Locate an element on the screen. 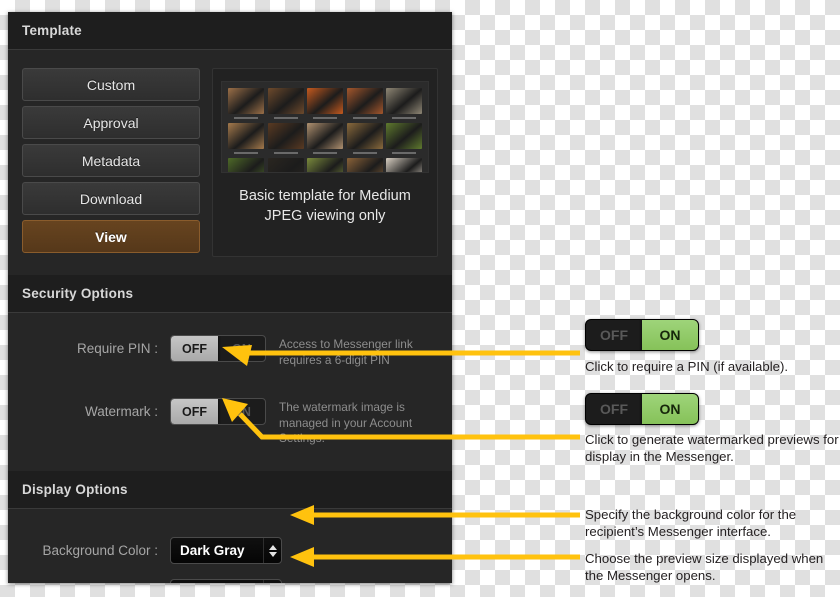  watermark-label: Watermark : is located at coordinates (121, 412).